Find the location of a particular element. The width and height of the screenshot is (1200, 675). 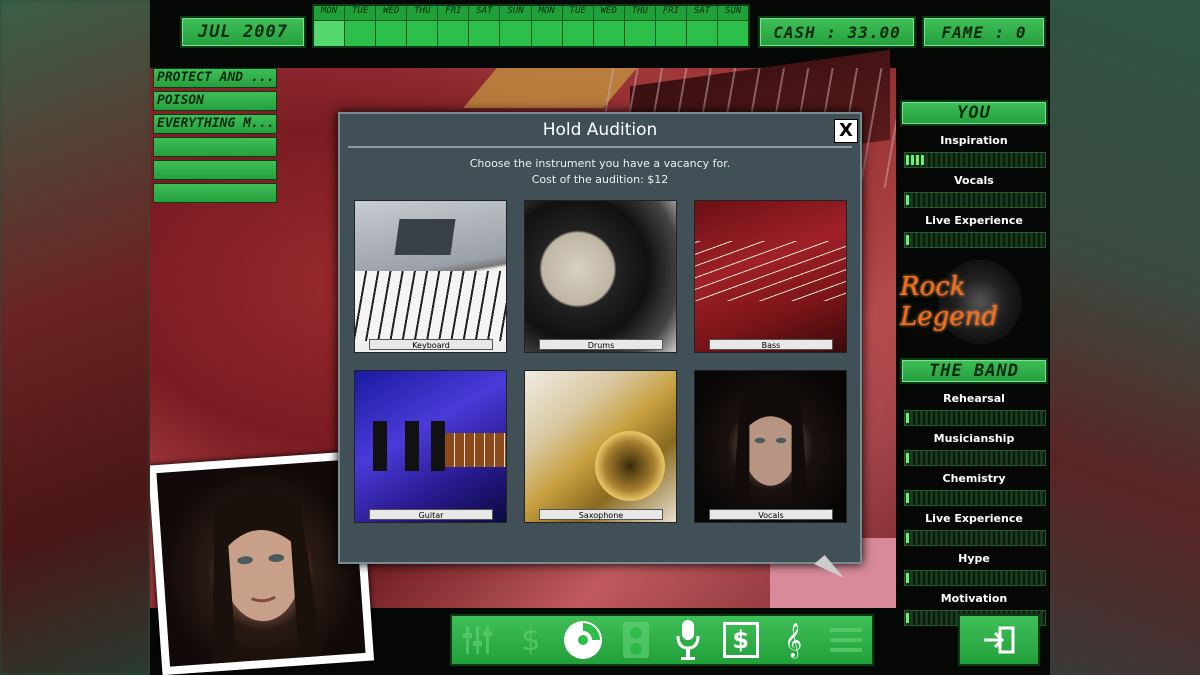

stat-label: Musicianship is located at coordinates (974, 438).